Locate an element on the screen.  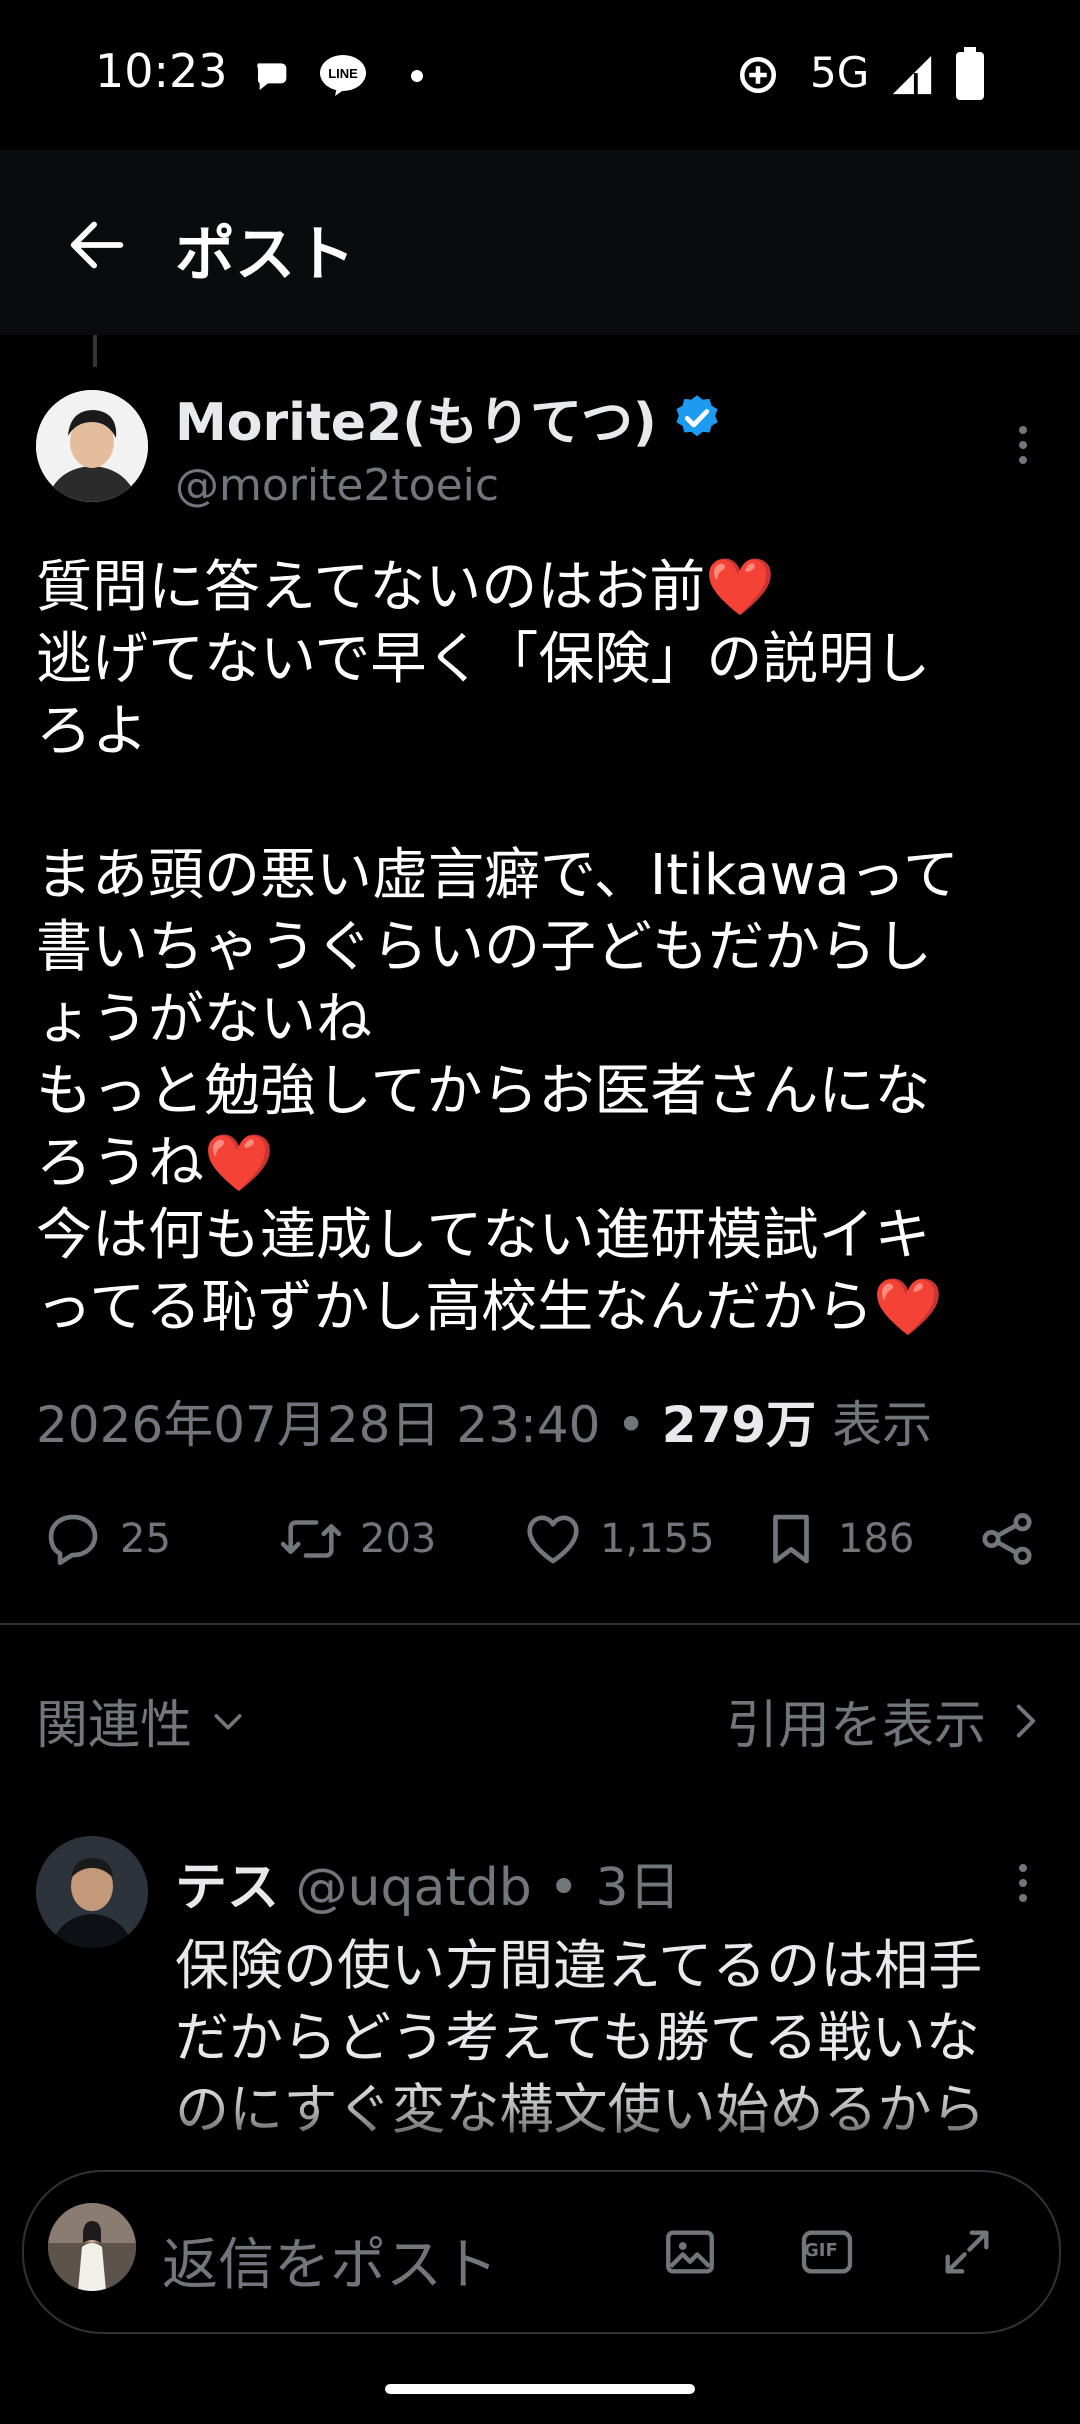
my-avatar is located at coordinates (92, 2247).